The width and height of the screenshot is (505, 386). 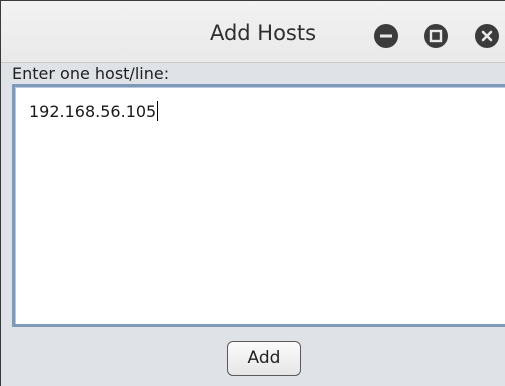 I want to click on maximize-button, so click(x=436, y=36).